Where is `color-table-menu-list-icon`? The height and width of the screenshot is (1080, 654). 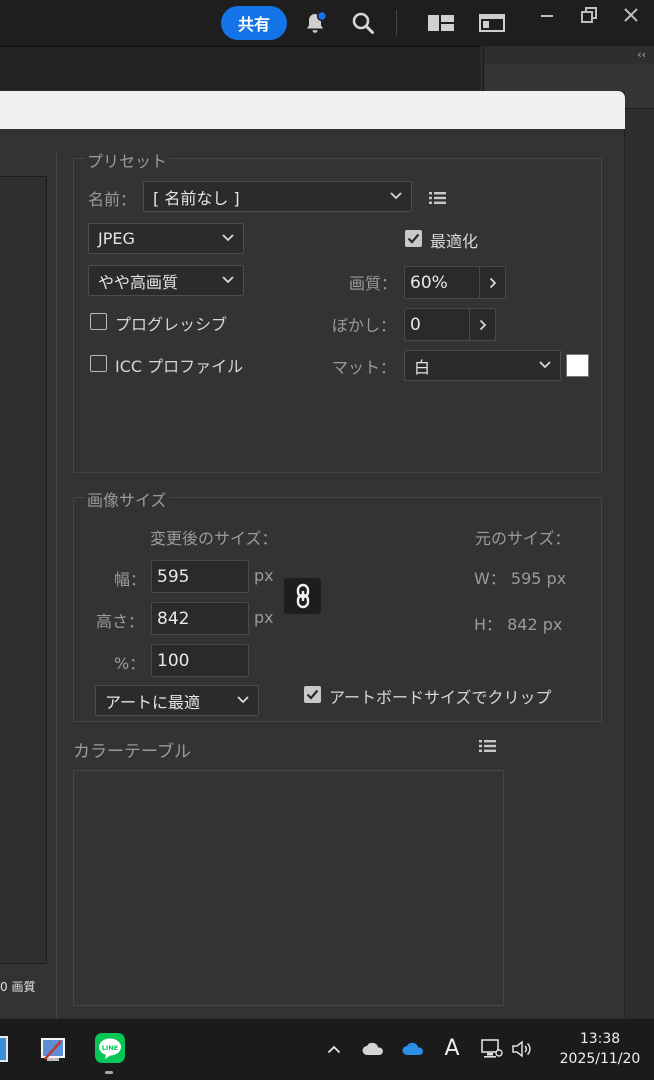 color-table-menu-list-icon is located at coordinates (488, 746).